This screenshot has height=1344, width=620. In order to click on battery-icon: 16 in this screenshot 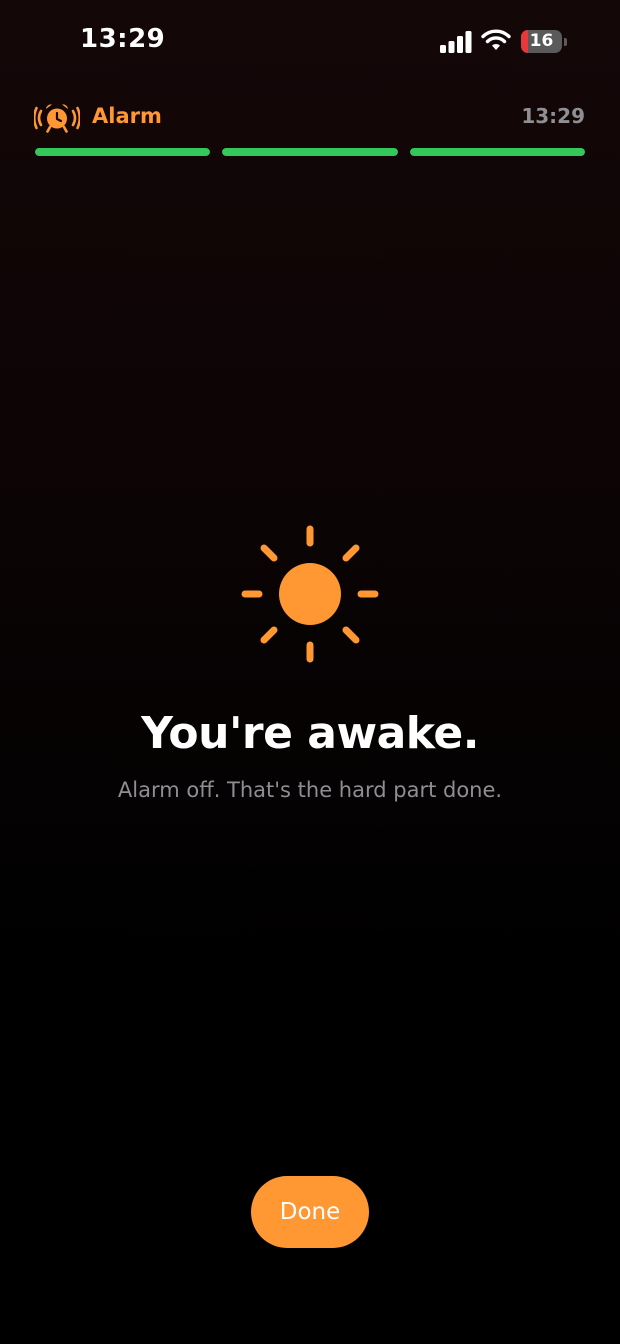, I will do `click(544, 42)`.